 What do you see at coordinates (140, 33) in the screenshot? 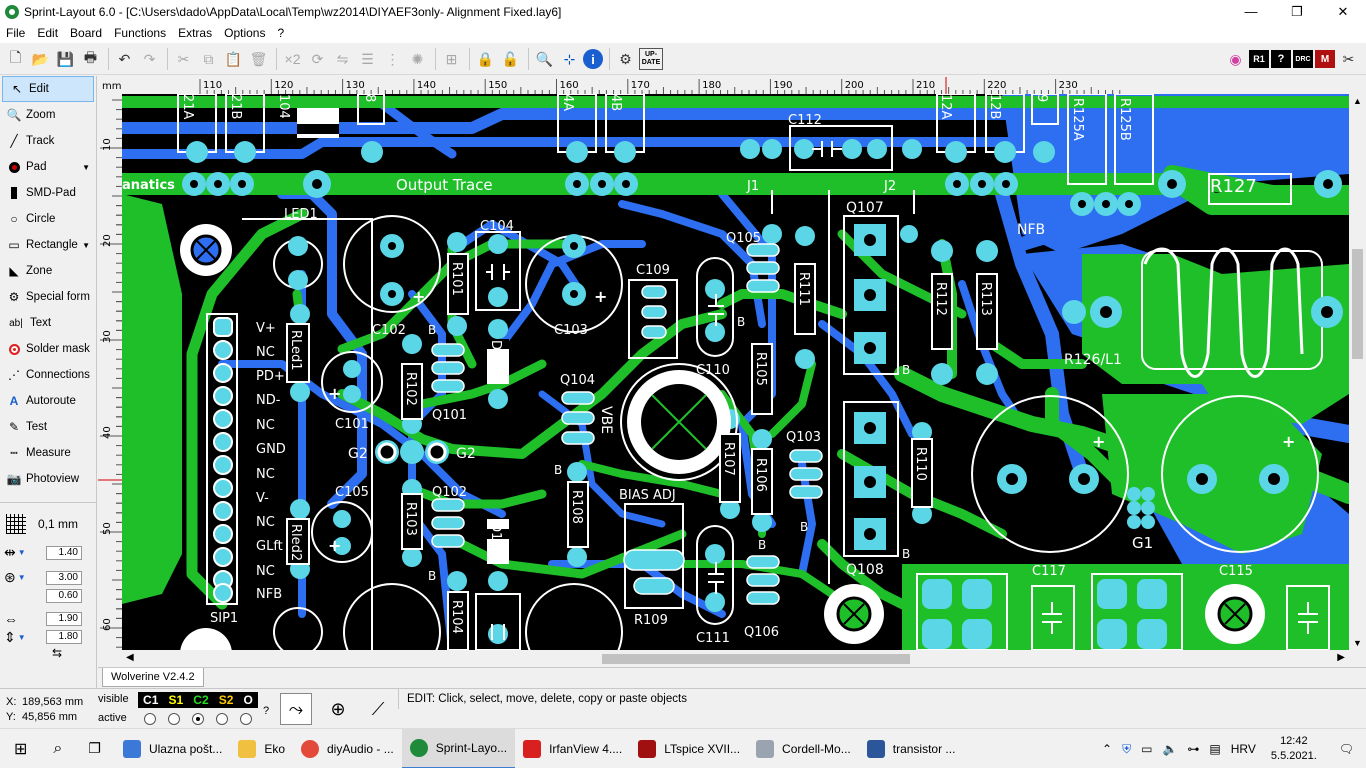
I see `menu-functions: Functions` at bounding box center [140, 33].